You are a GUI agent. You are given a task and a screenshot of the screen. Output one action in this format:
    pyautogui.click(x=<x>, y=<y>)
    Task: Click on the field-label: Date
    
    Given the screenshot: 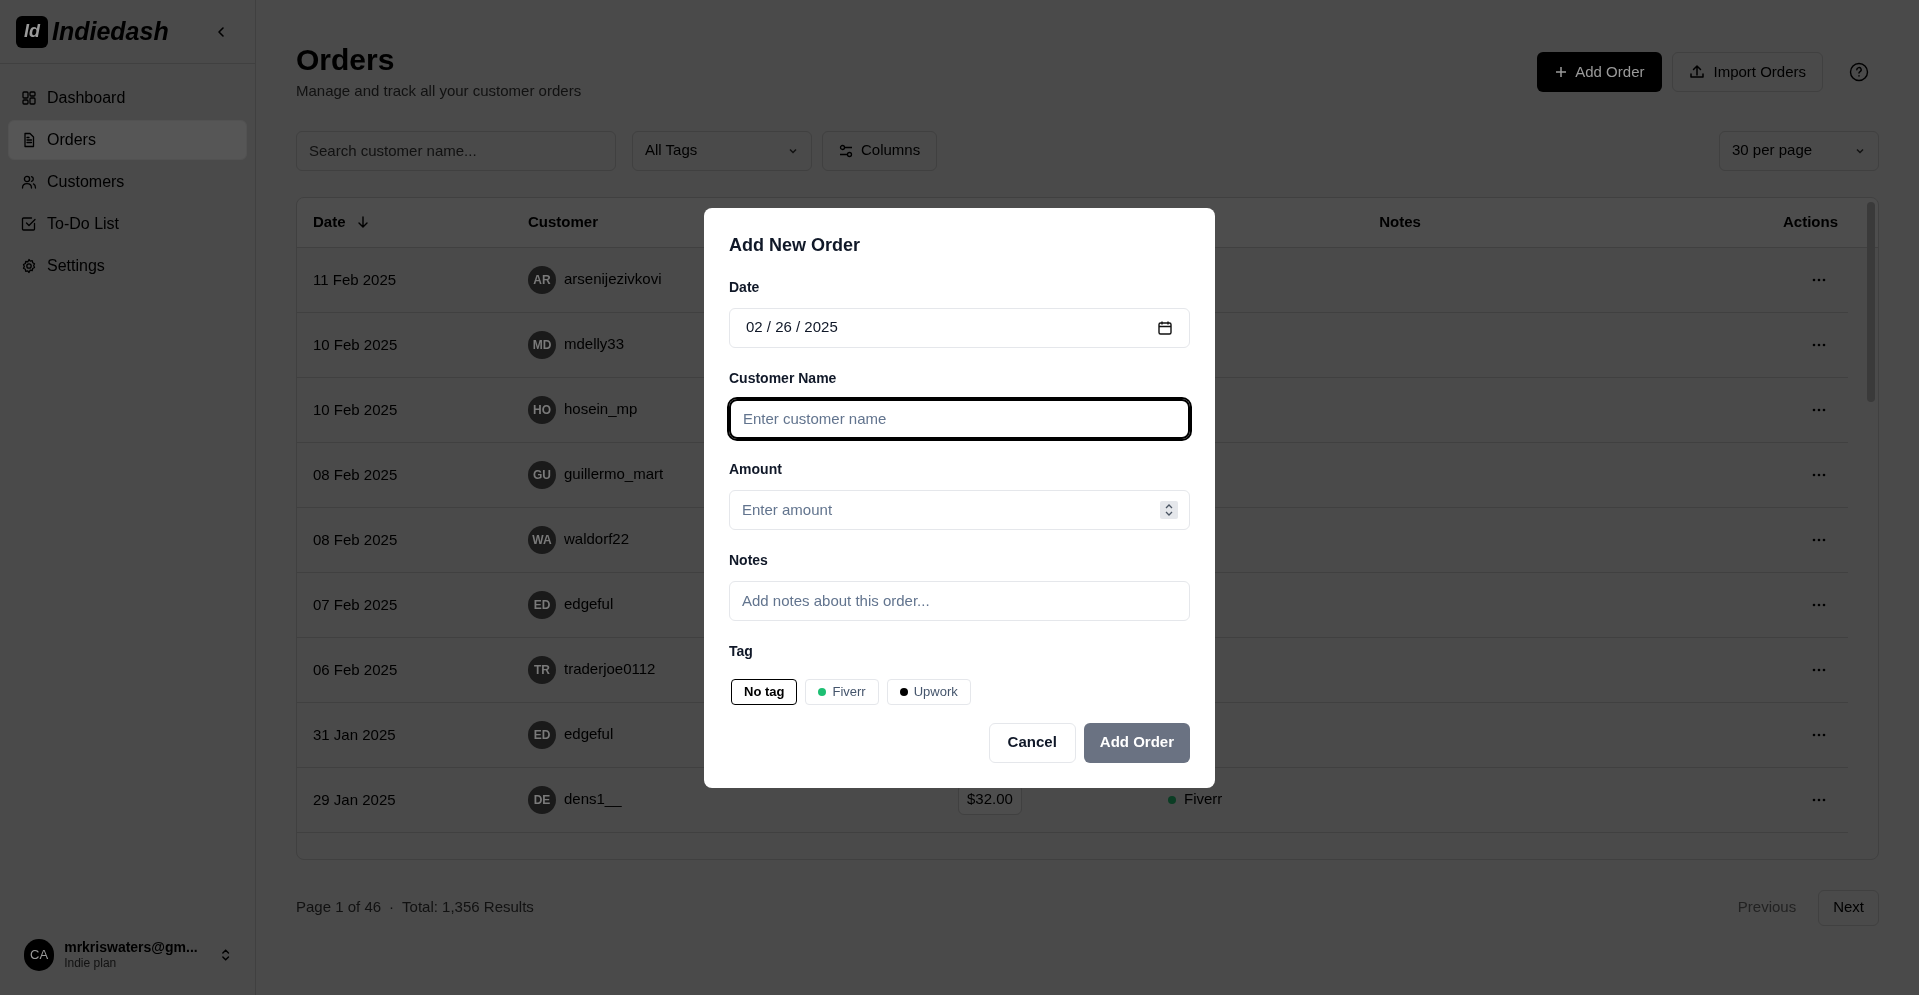 What is the action you would take?
    pyautogui.click(x=745, y=287)
    